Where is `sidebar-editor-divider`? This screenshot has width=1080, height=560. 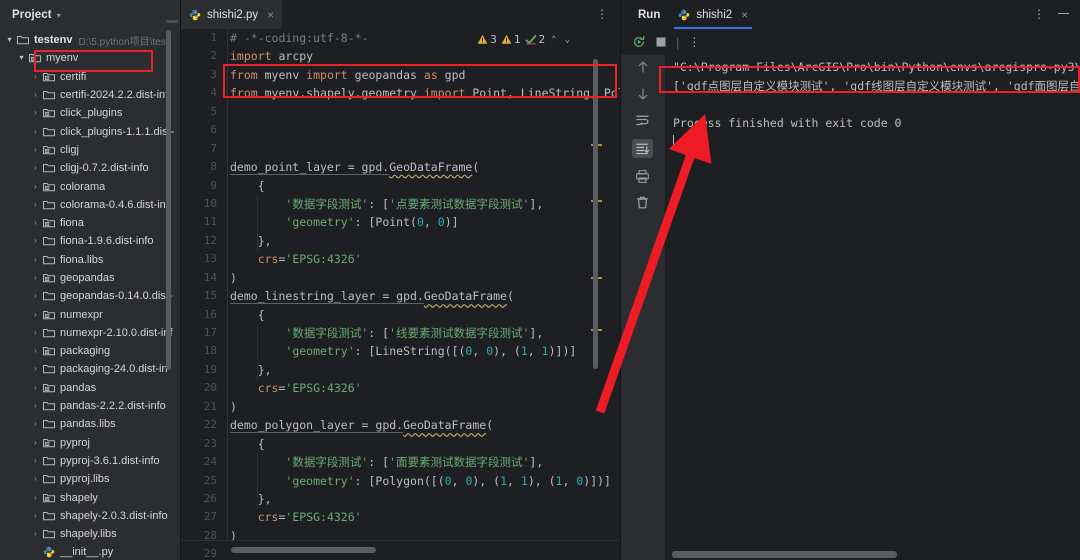
sidebar-editor-divider is located at coordinates (180, 280).